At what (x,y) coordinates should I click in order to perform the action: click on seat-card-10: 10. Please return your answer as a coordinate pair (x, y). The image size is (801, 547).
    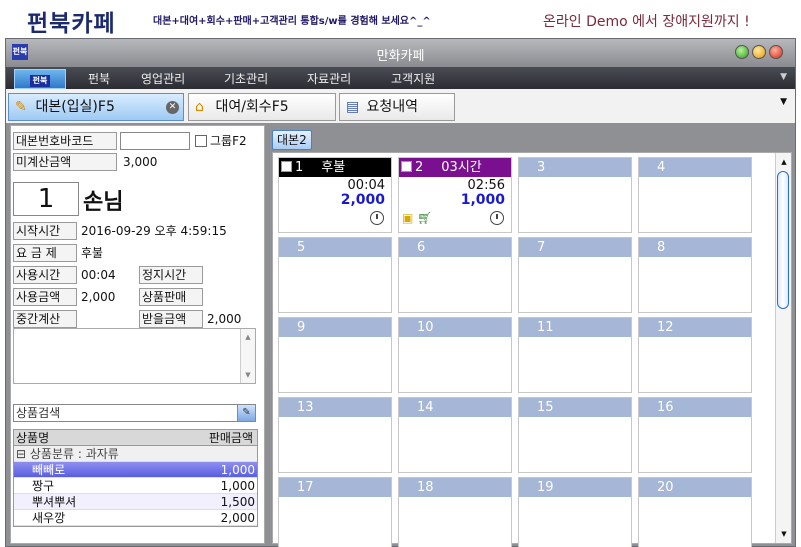
    Looking at the image, I should click on (455, 355).